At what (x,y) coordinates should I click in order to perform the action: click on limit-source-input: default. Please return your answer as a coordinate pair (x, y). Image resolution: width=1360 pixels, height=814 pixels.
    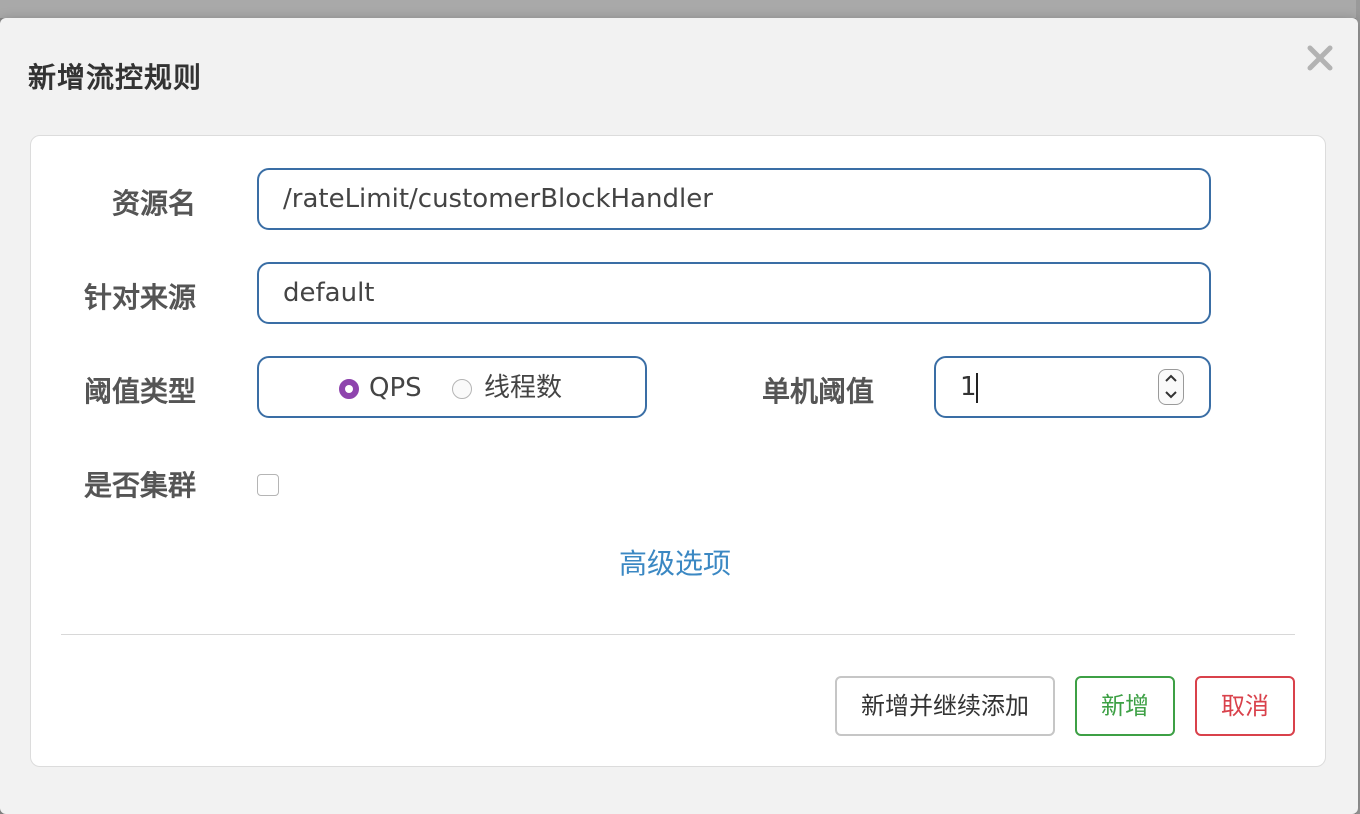
    Looking at the image, I should click on (734, 293).